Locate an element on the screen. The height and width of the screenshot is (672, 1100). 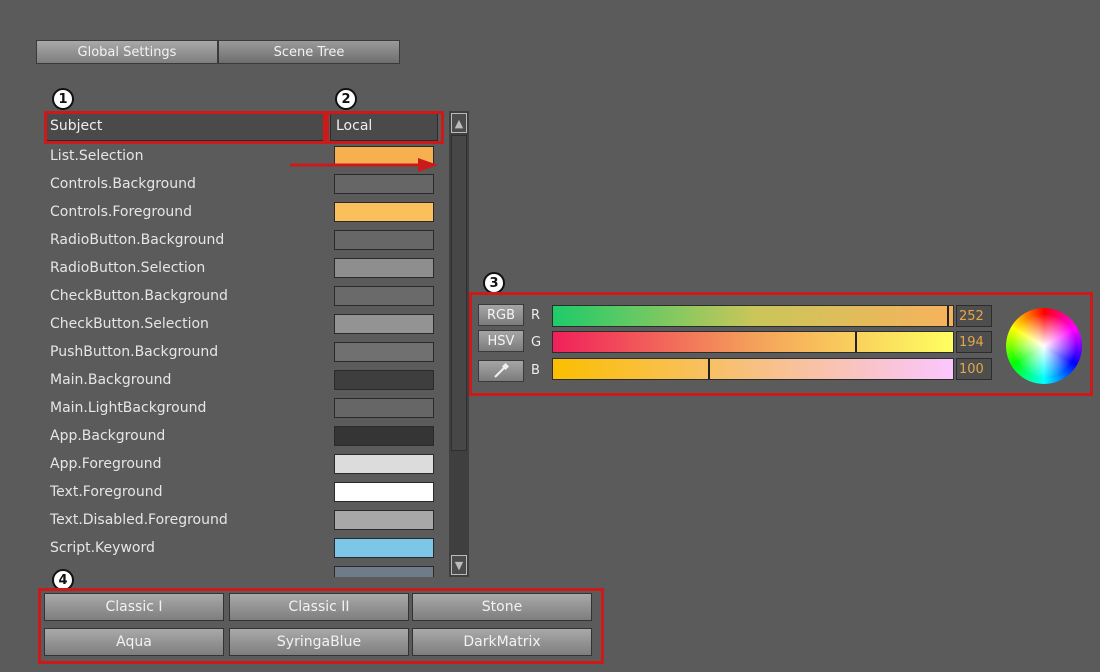
annotation-badge-1: 1 is located at coordinates (63, 99).